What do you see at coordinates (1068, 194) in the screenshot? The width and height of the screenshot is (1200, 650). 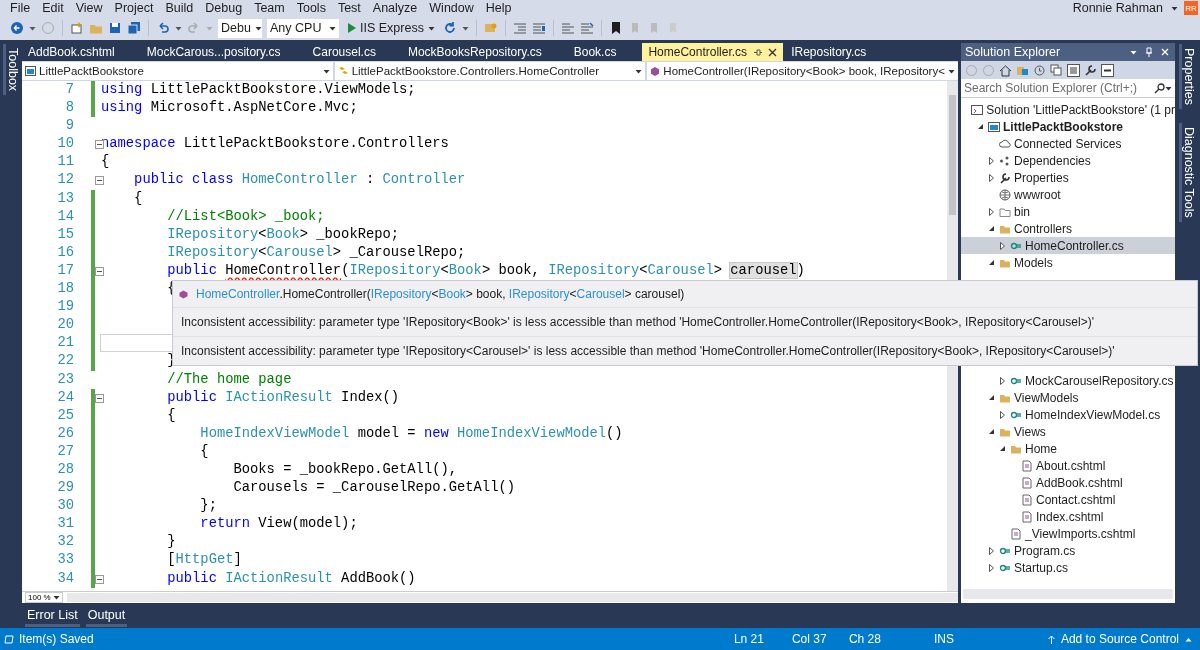 I see `tree-item: wwwroot` at bounding box center [1068, 194].